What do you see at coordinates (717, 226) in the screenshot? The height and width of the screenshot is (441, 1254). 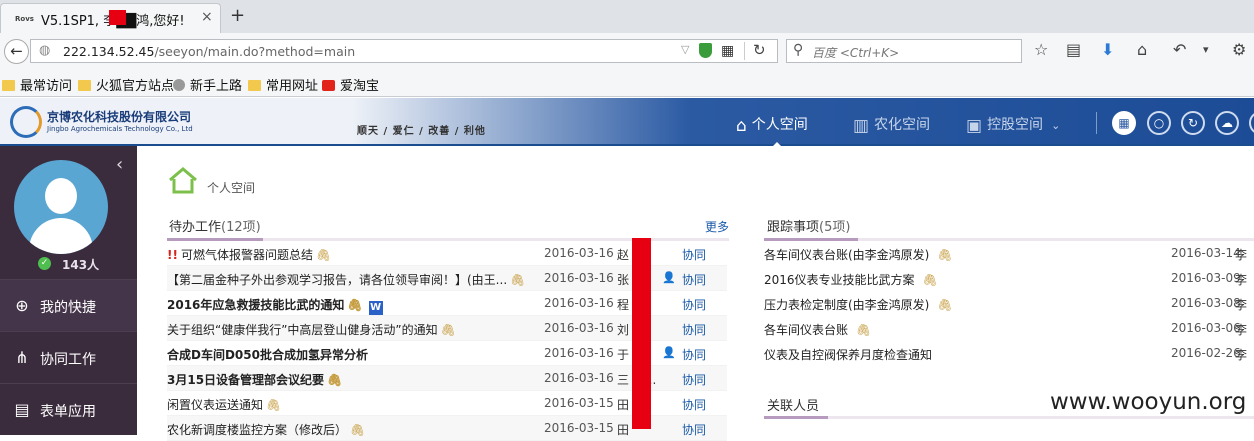 I see `more-link: 更多` at bounding box center [717, 226].